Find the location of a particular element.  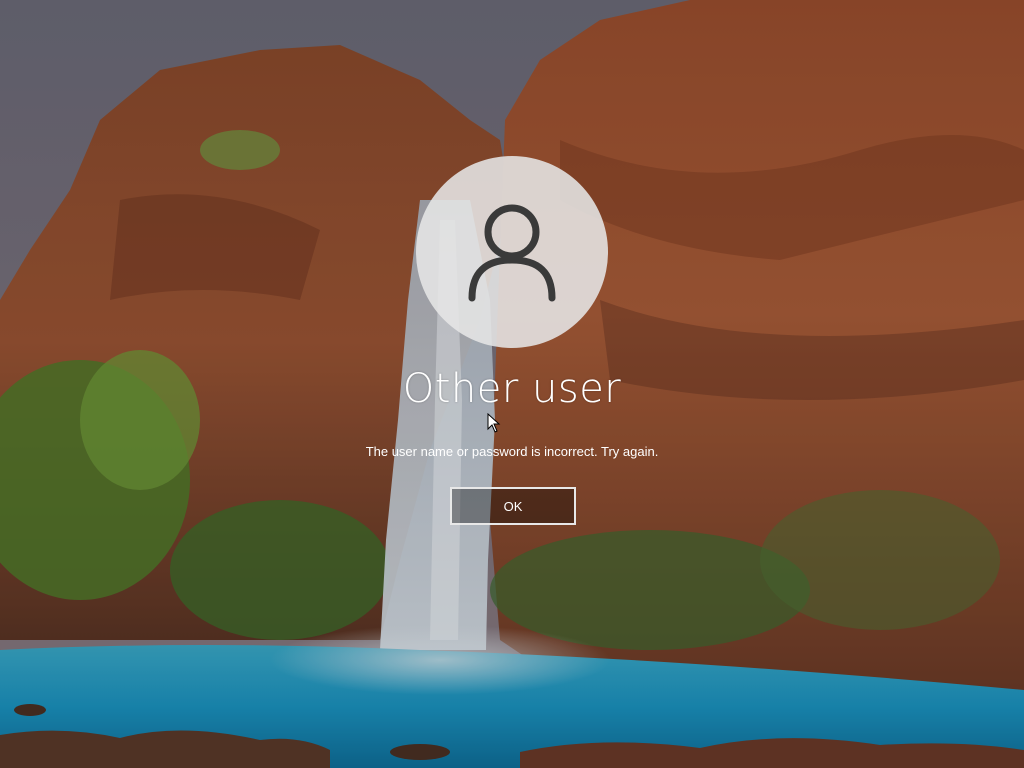

user-avatar is located at coordinates (512, 252).